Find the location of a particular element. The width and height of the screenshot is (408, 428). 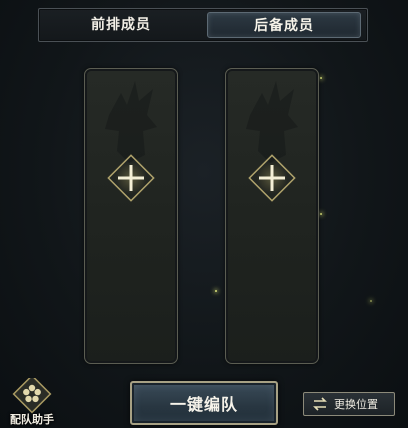

tab-front-members: 前排成员 is located at coordinates (121, 25).